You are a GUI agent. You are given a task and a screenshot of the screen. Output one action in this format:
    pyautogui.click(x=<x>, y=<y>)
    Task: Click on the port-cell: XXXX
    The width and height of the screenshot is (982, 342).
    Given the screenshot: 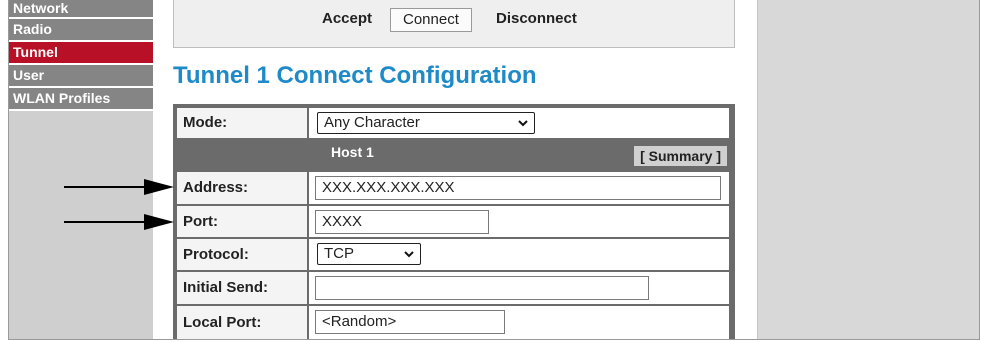 What is the action you would take?
    pyautogui.click(x=519, y=221)
    